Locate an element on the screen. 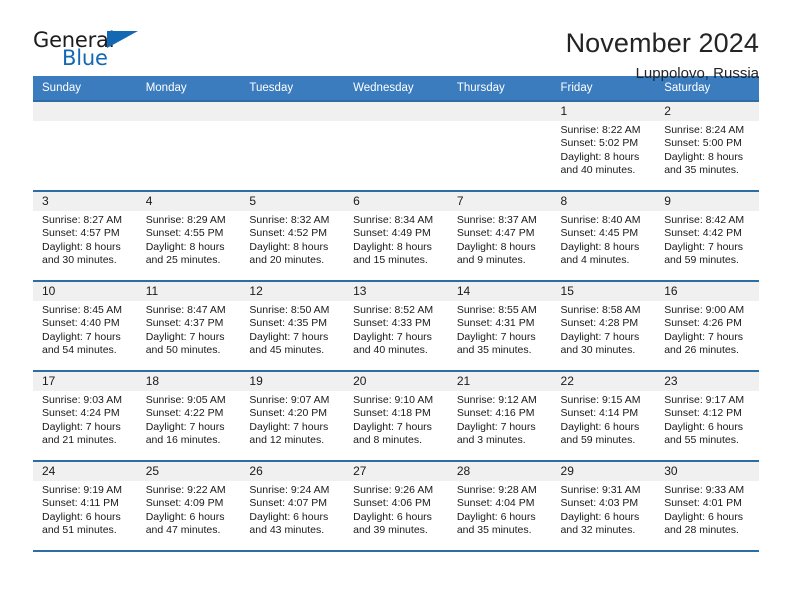 This screenshot has height=612, width=792. sunrise-text: Sunrise: 9:00 AM is located at coordinates (704, 310).